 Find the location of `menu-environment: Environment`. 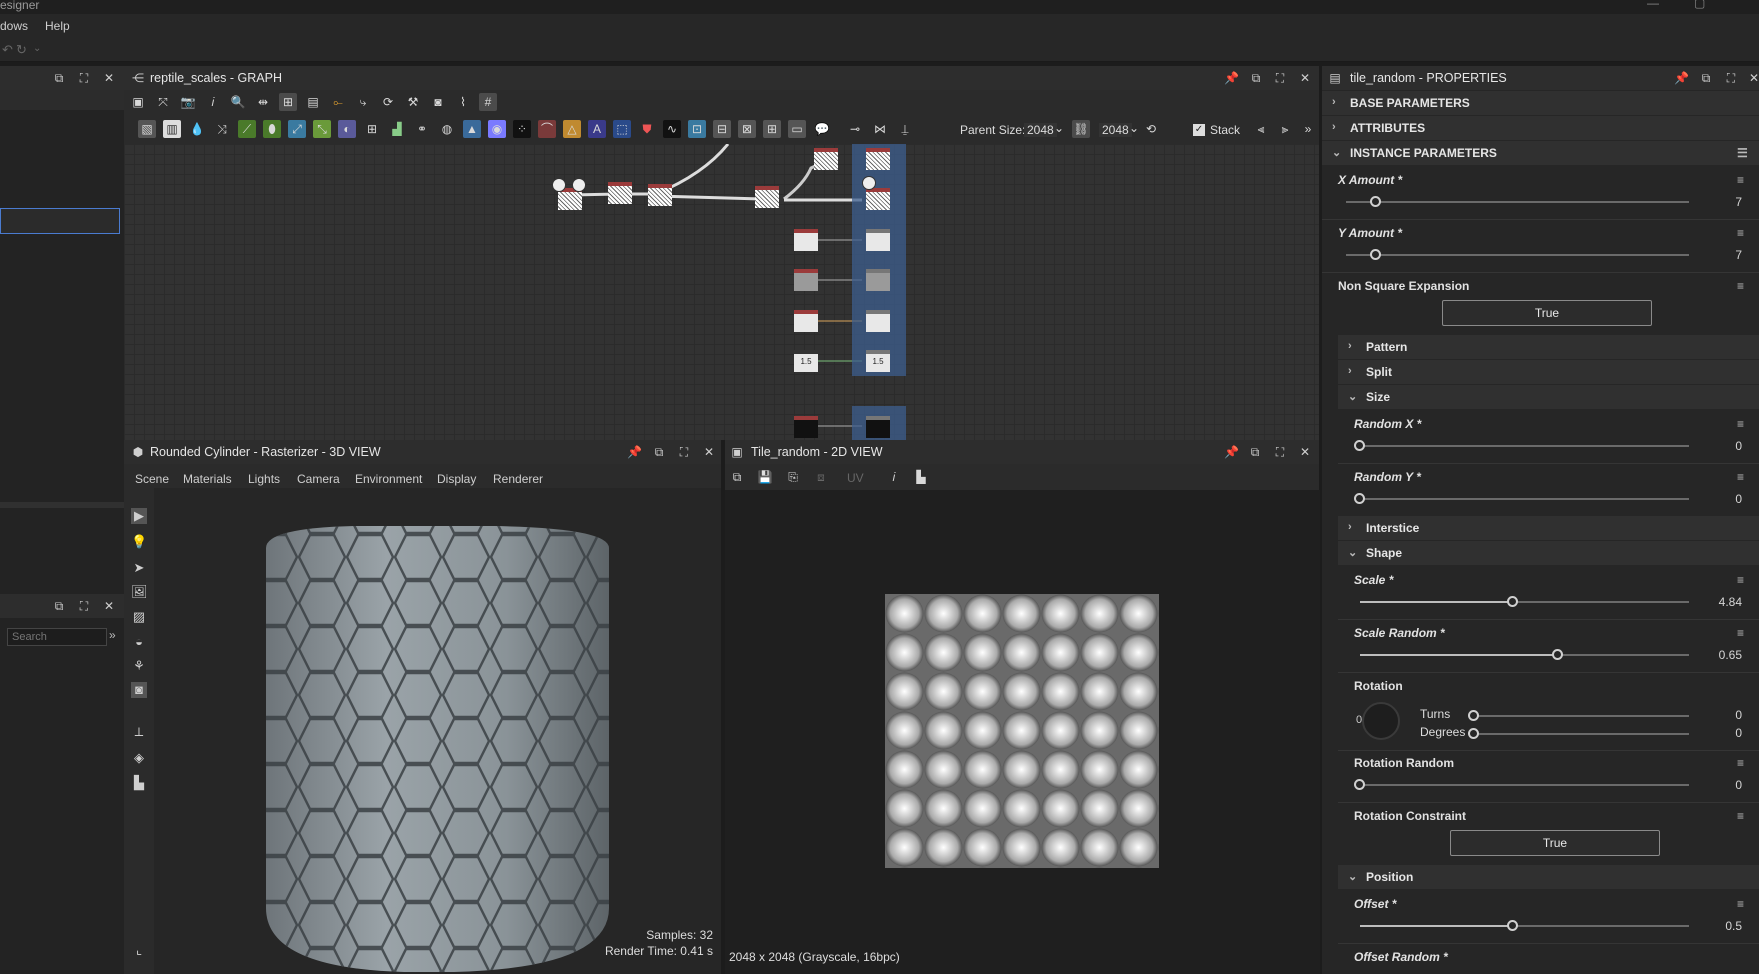

menu-environment: Environment is located at coordinates (388, 479).